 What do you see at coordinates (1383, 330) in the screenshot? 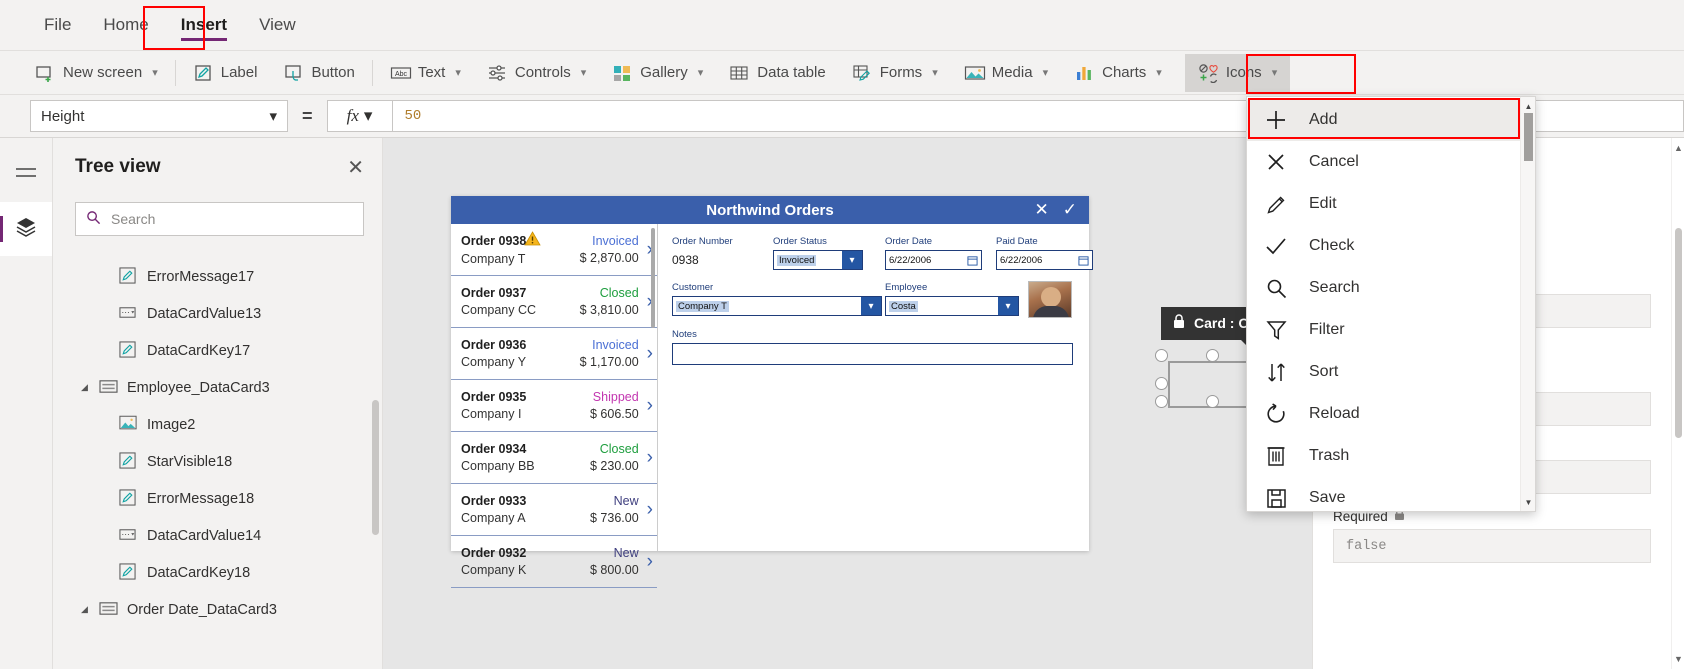
I see `menu-item-filter: Filter` at bounding box center [1383, 330].